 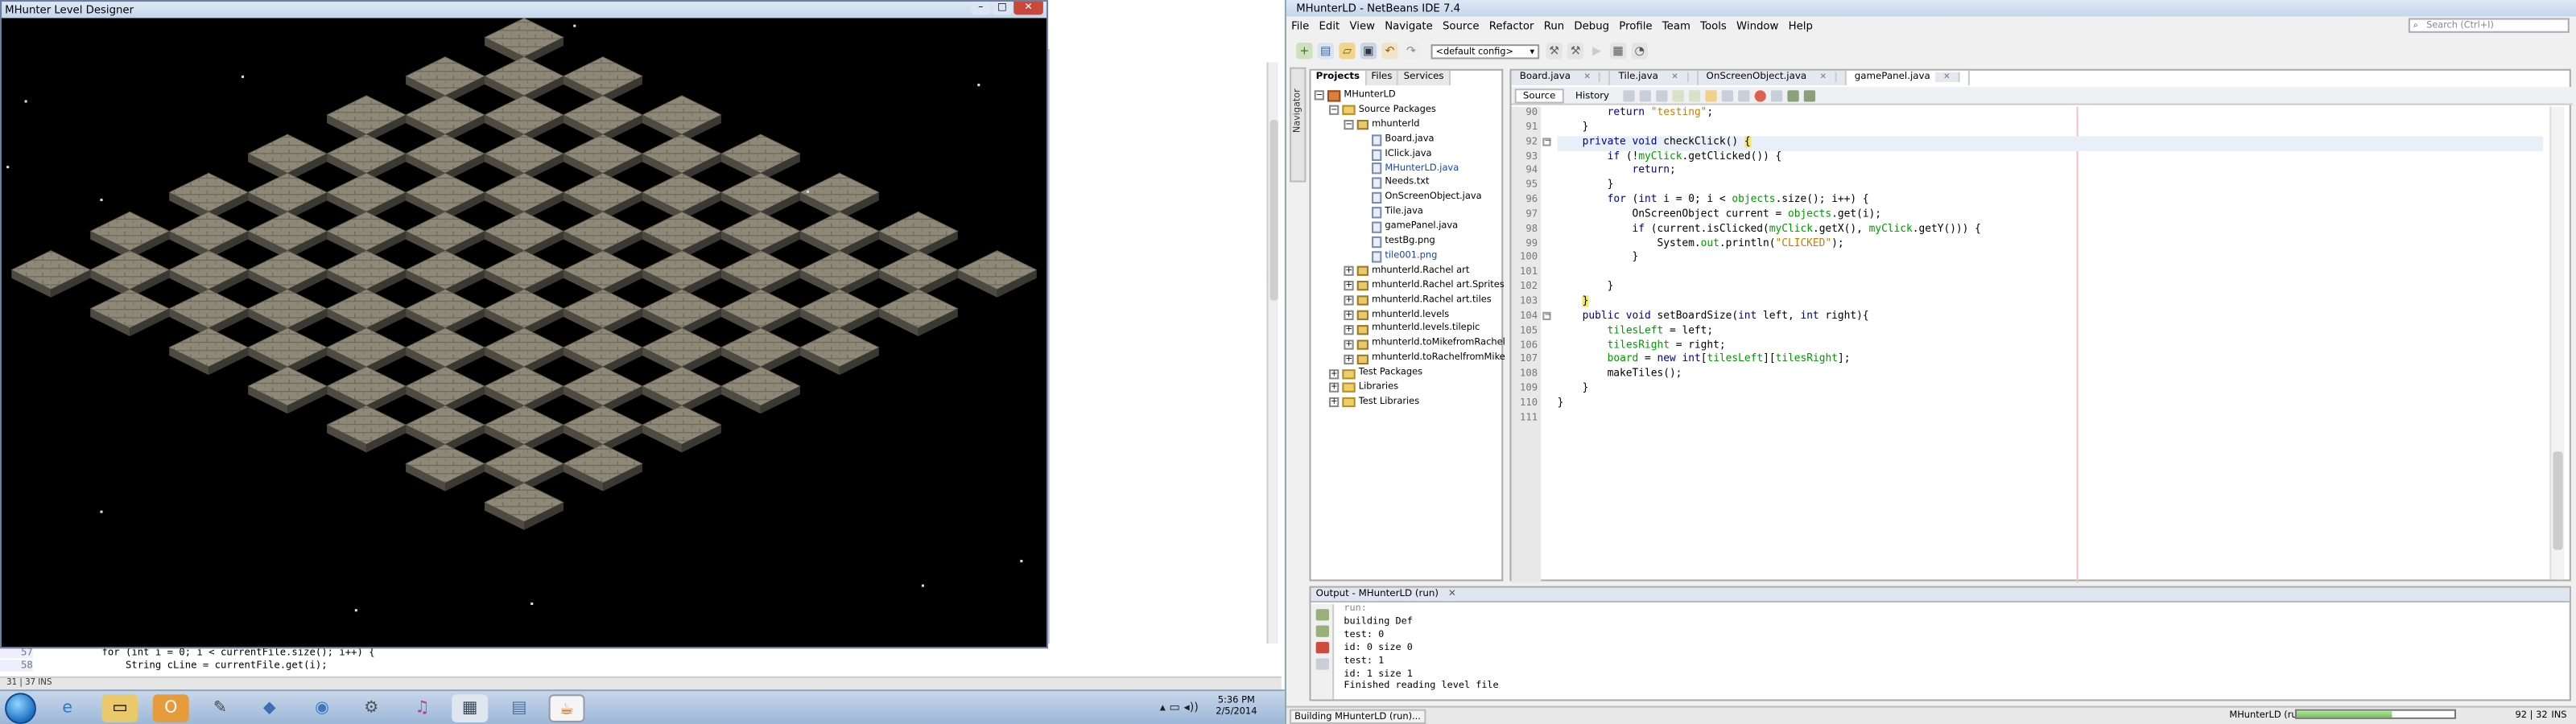 I want to click on close-output-icon: ✕, so click(x=1452, y=594).